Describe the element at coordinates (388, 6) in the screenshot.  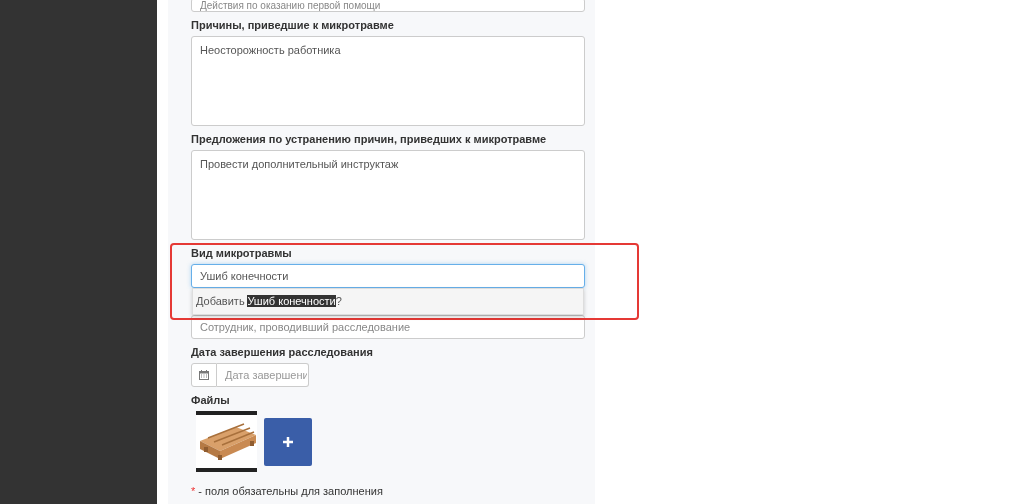
I see `input-field: Действия по оказанию первой помощи` at that location.